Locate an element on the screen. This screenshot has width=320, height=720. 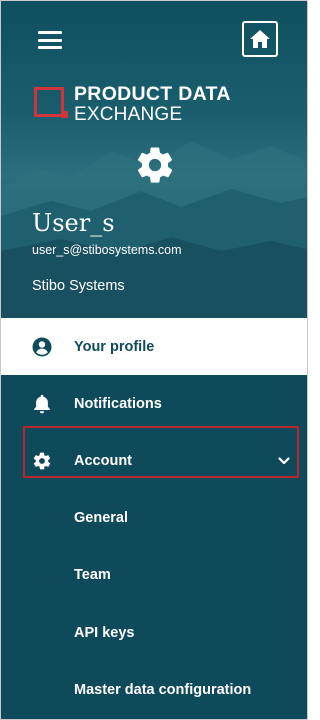
submenu-item-master-data-configuration: Master data configuration is located at coordinates (154, 691).